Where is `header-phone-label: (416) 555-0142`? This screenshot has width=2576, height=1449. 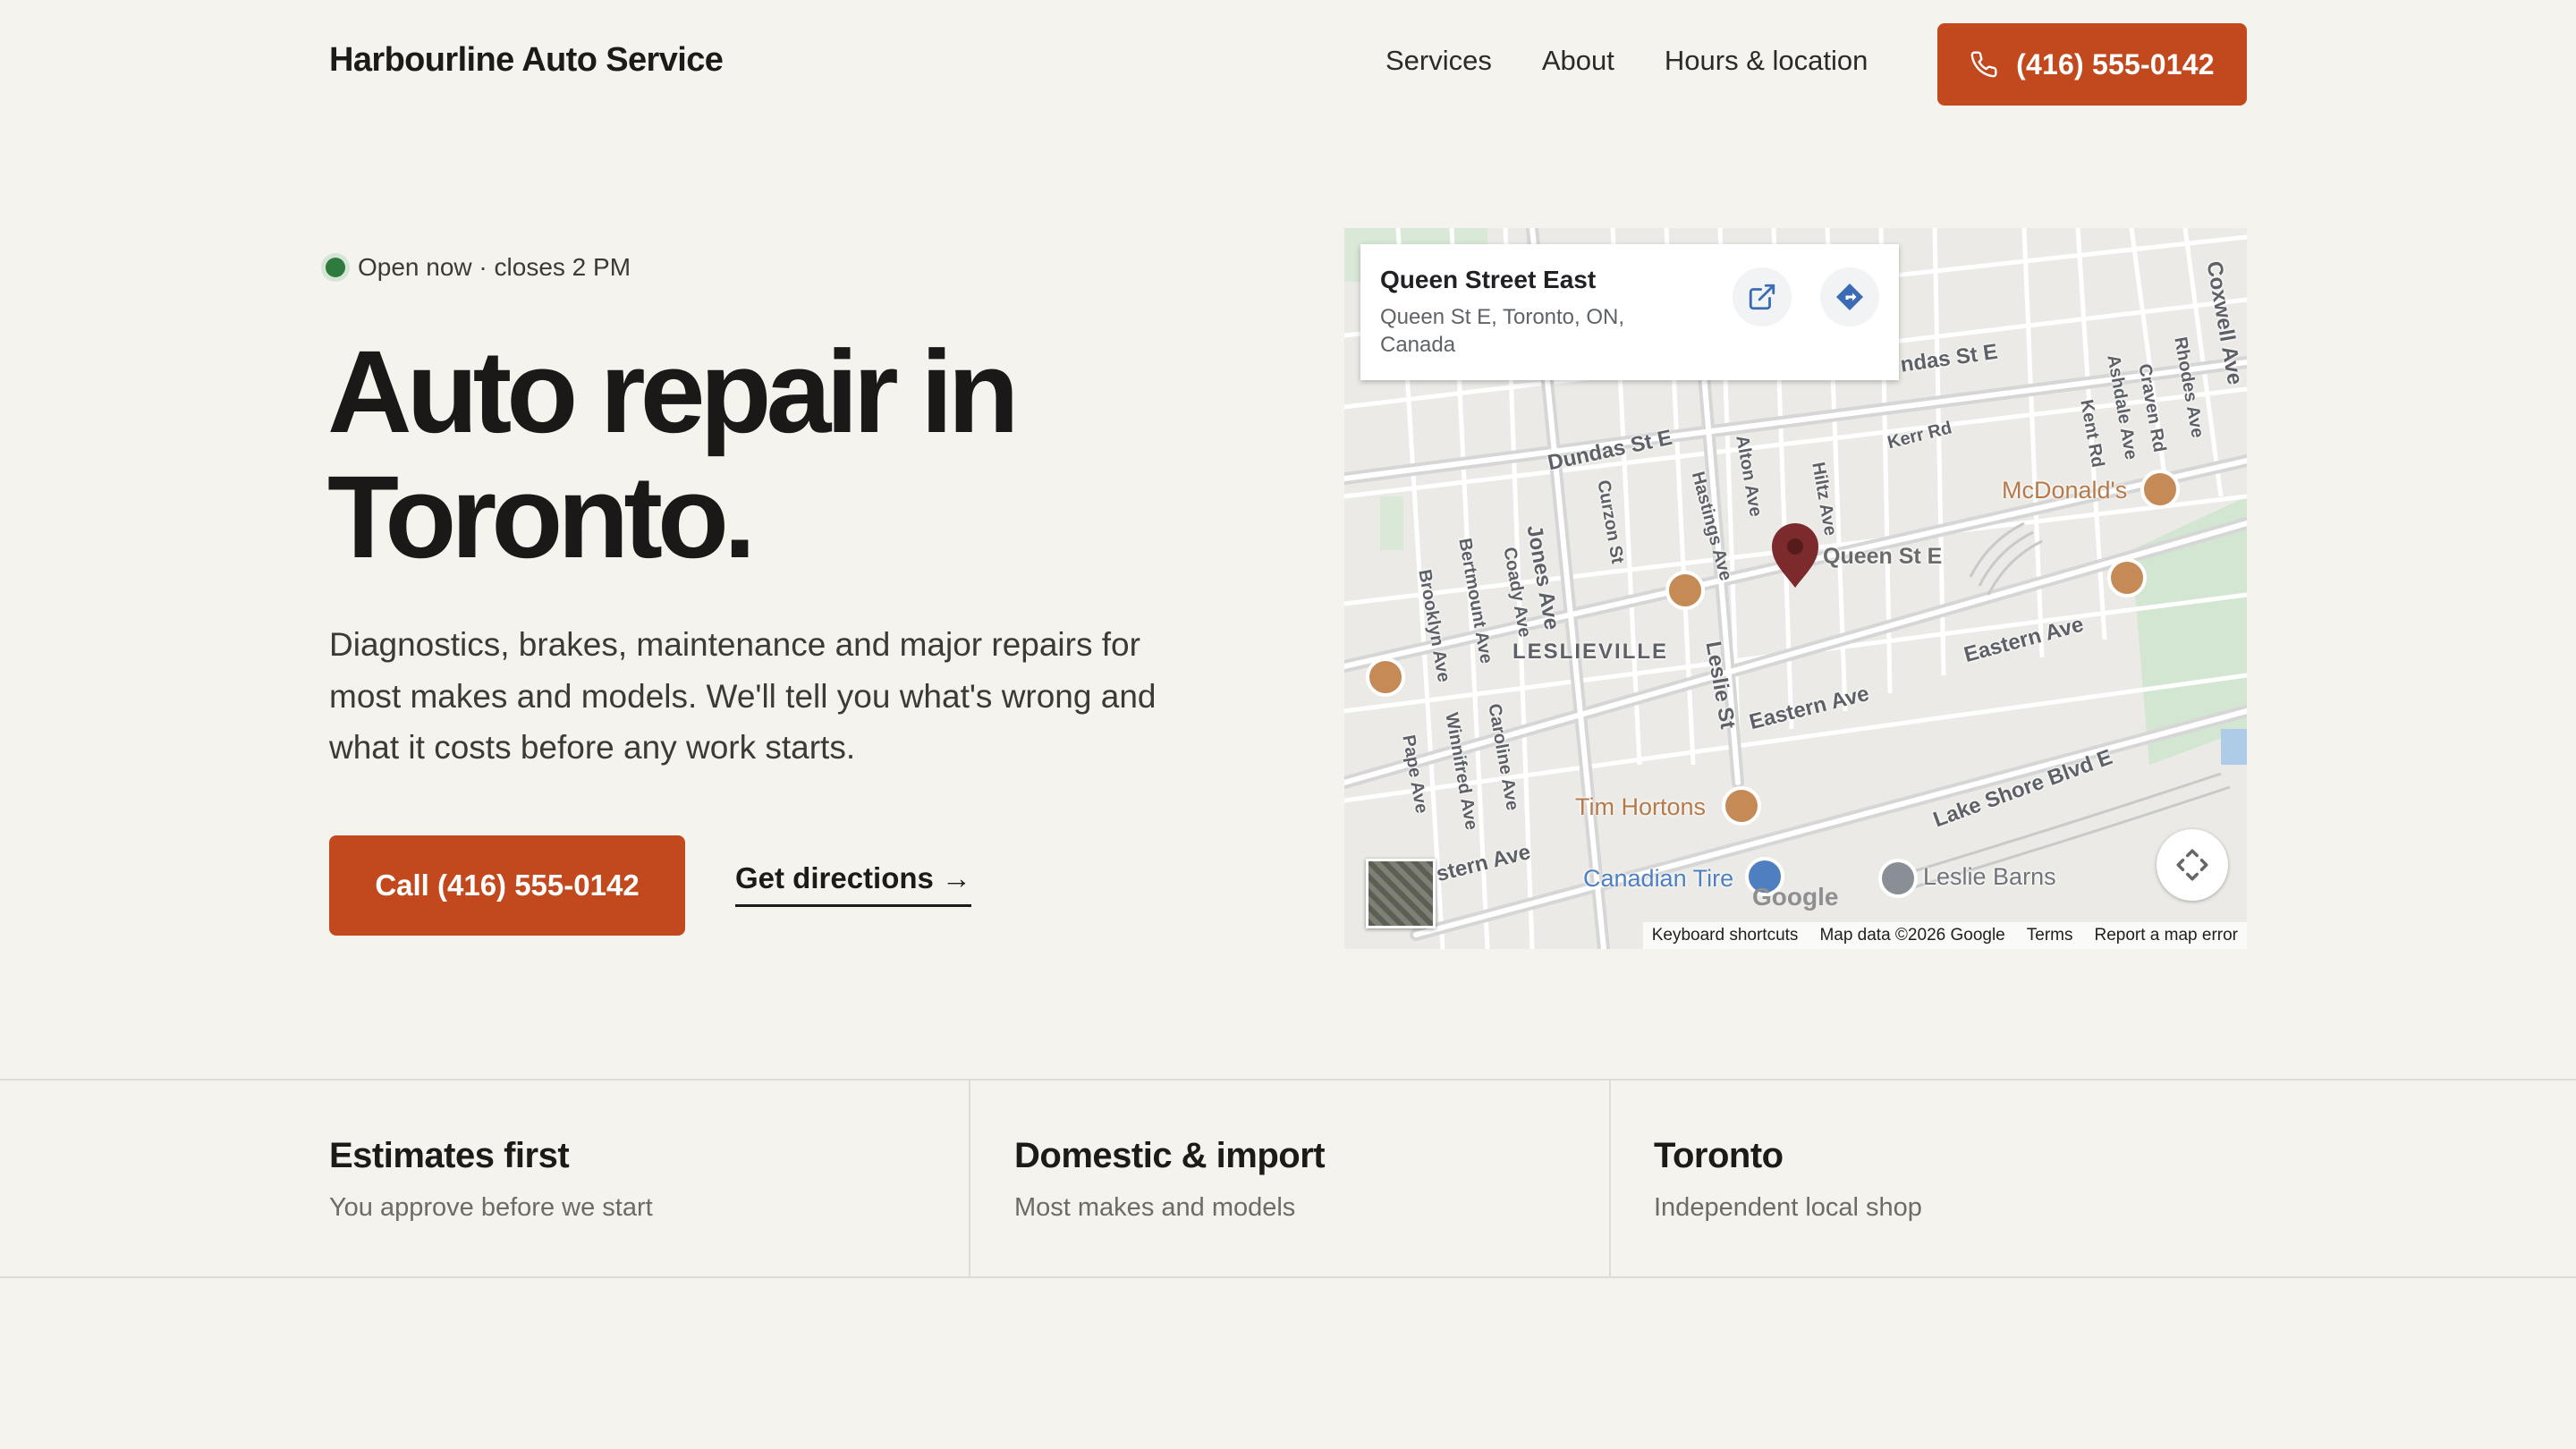 header-phone-label: (416) 555-0142 is located at coordinates (2115, 63).